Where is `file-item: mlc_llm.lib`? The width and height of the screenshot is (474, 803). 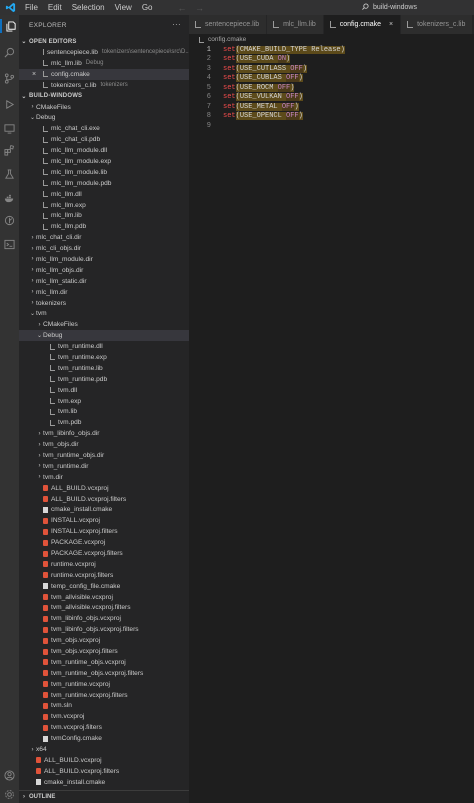
file-item: mlc_llm.lib is located at coordinates (104, 215).